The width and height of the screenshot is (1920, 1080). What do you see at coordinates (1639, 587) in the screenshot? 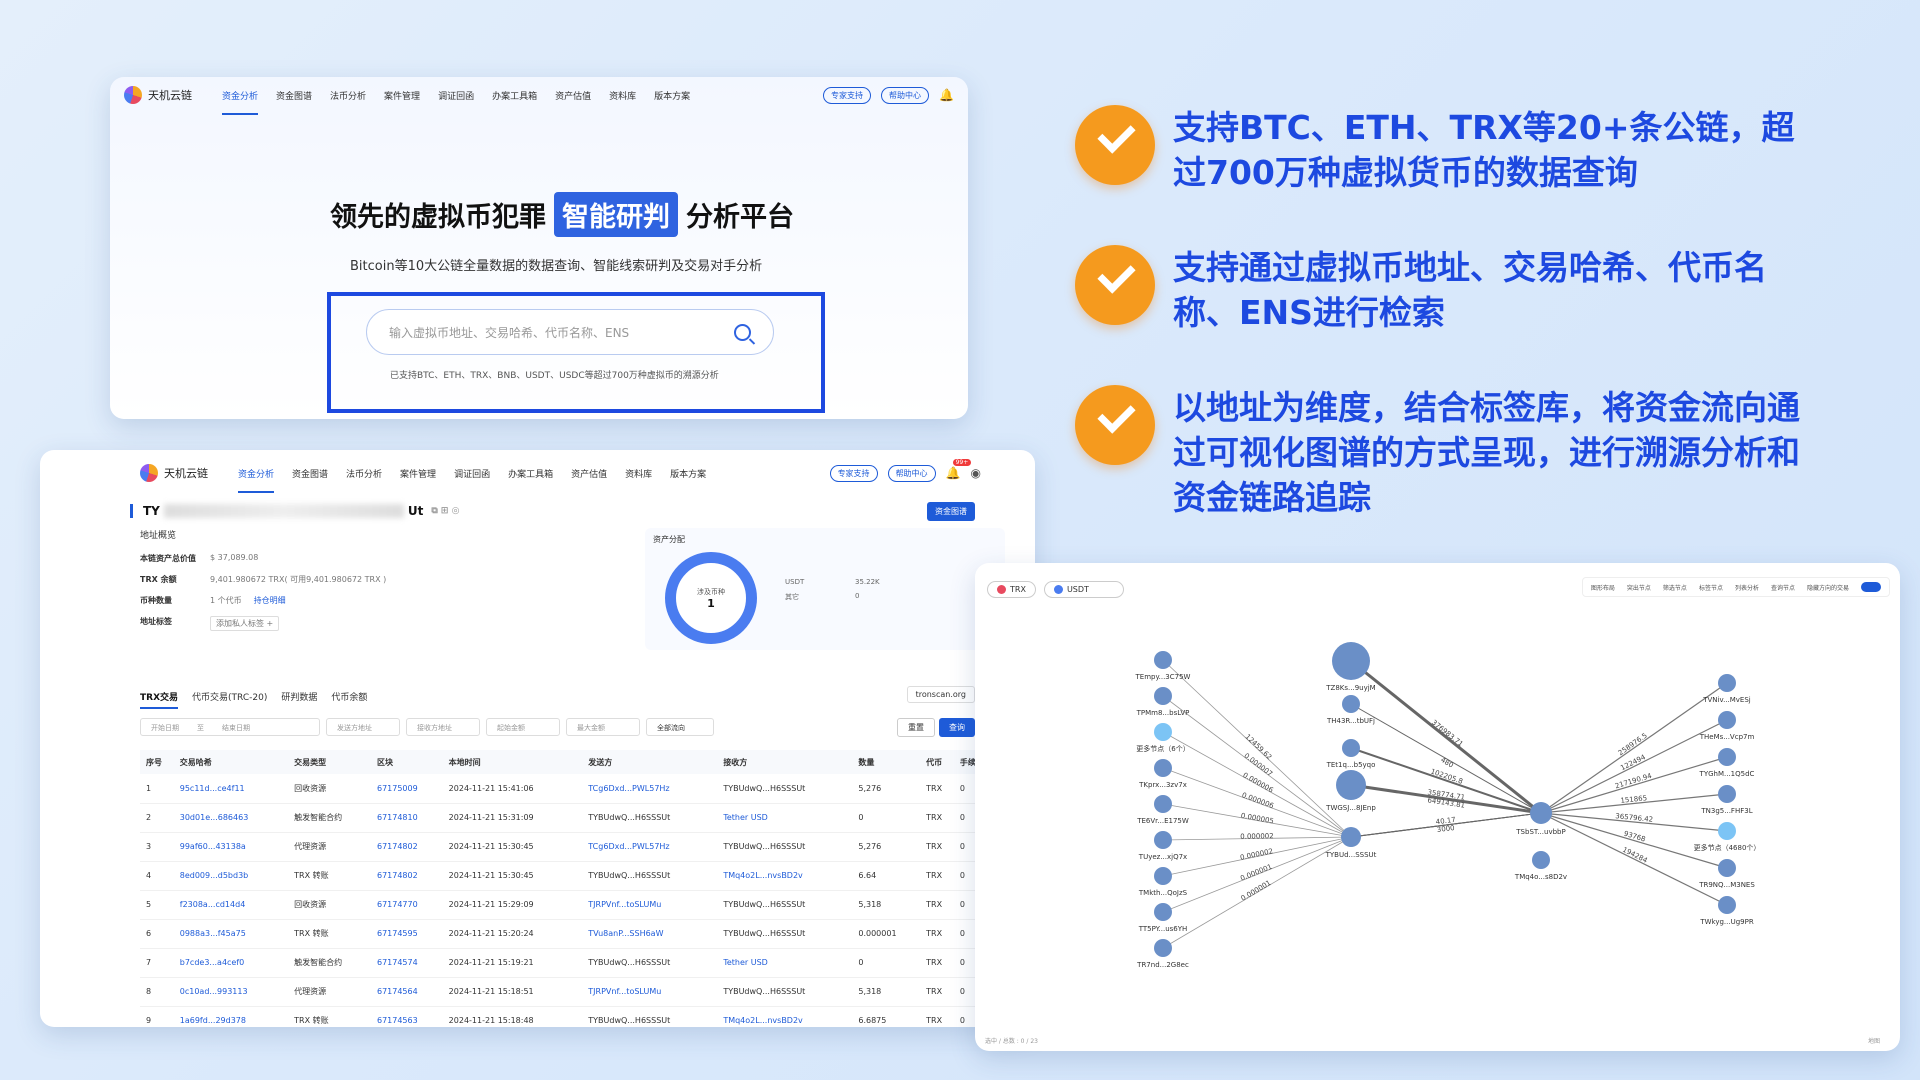
I see `tool-highlight: 突出节点` at bounding box center [1639, 587].